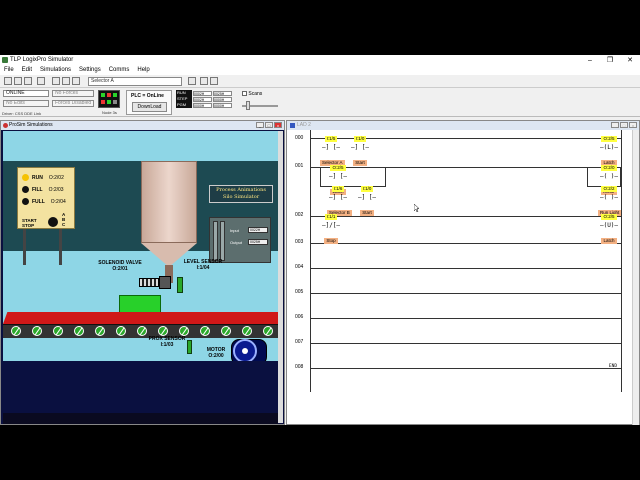  What do you see at coordinates (109, 112) in the screenshot?
I see `node-label: Node 3s` at bounding box center [109, 112].